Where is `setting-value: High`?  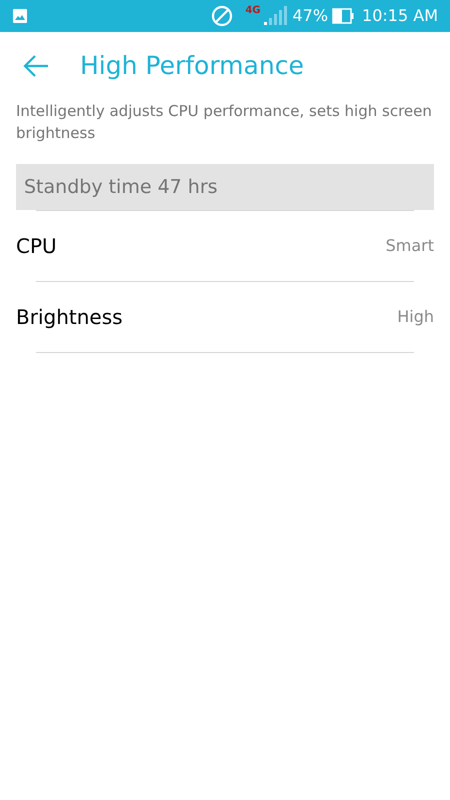
setting-value: High is located at coordinates (415, 317).